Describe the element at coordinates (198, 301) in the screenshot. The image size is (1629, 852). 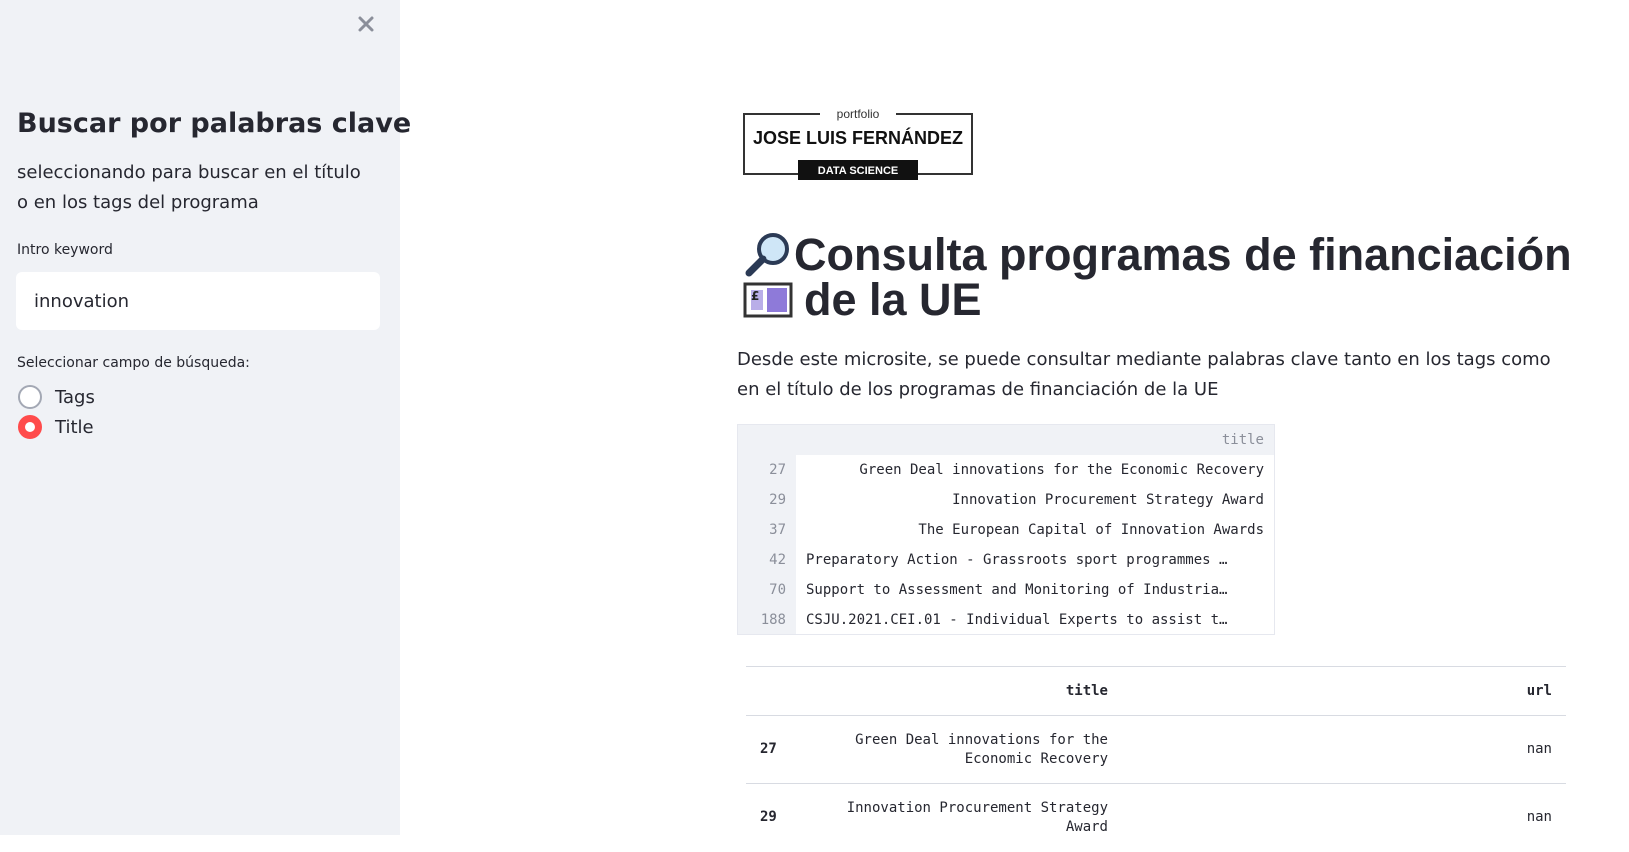
I see `keyword-input` at that location.